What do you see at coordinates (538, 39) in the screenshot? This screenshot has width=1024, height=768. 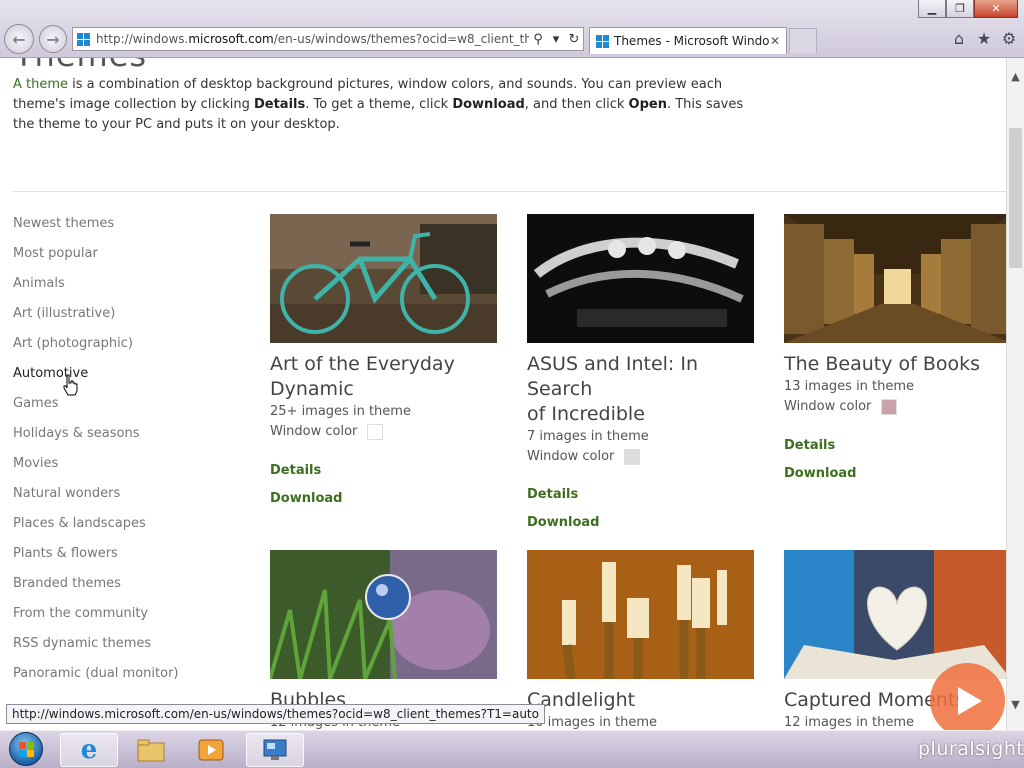 I see `search-icon: ⚲` at bounding box center [538, 39].